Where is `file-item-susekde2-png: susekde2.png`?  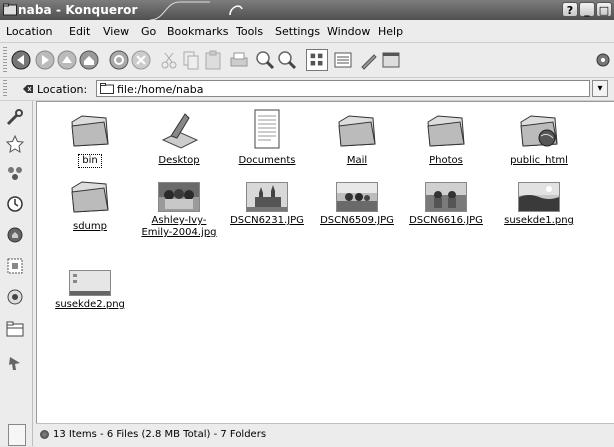 file-item-susekde2-png: susekde2.png is located at coordinates (90, 290).